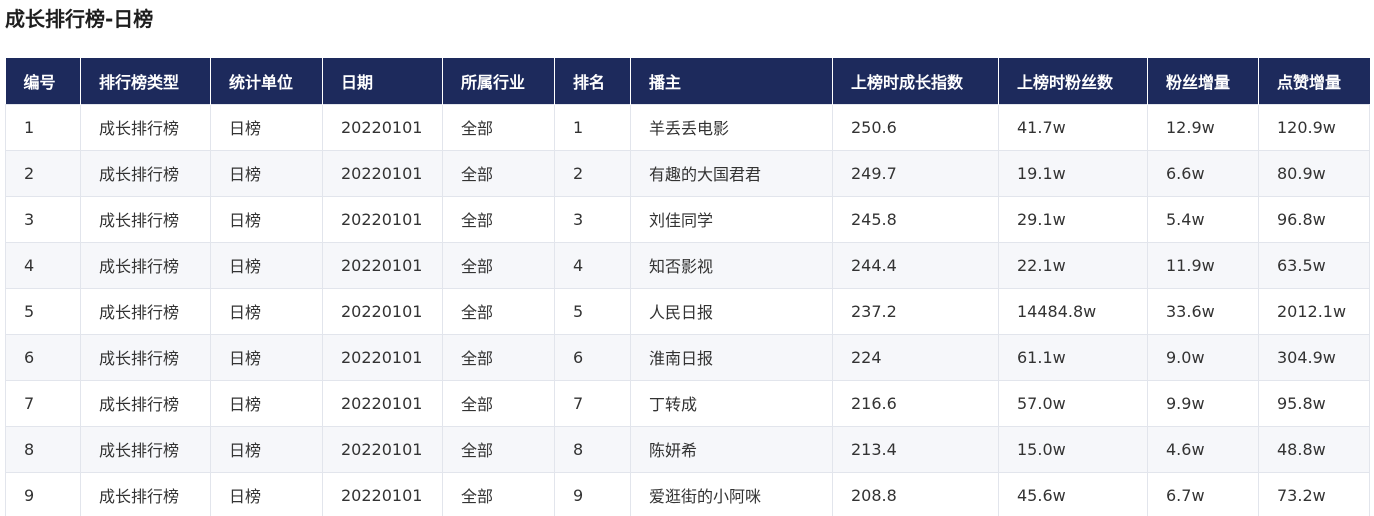 The width and height of the screenshot is (1374, 516). What do you see at coordinates (1314, 81) in the screenshot?
I see `column-header-like-increase: 点赞增量` at bounding box center [1314, 81].